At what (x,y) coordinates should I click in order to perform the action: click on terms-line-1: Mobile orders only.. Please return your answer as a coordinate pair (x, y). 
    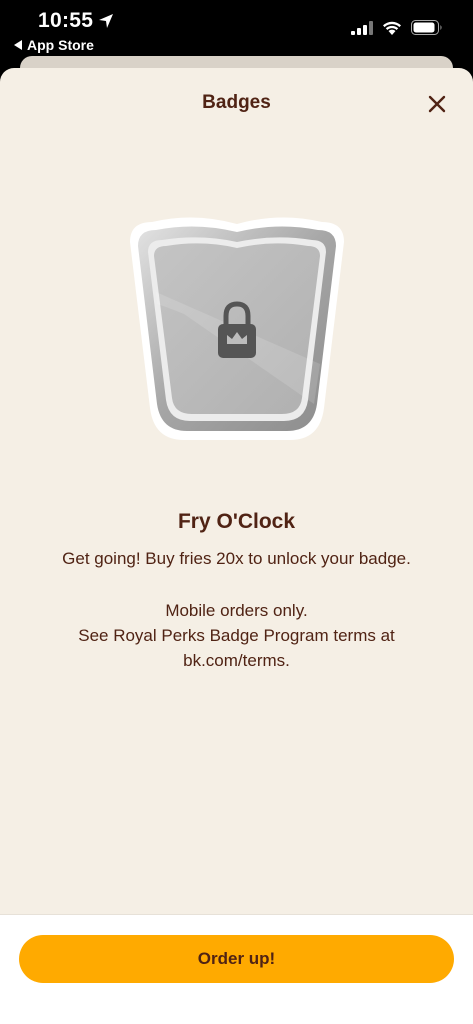
    Looking at the image, I should click on (236, 610).